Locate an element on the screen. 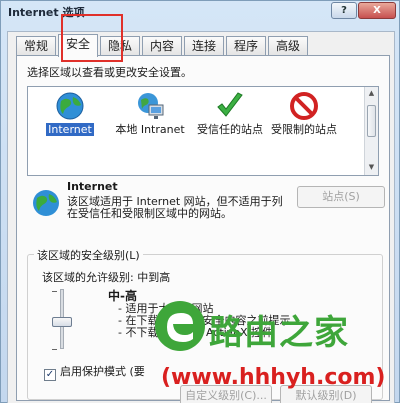 Image resolution: width=400 pixels, height=403 pixels. protected-mode-option: ✓ 启用保护模式 (要 is located at coordinates (94, 372).